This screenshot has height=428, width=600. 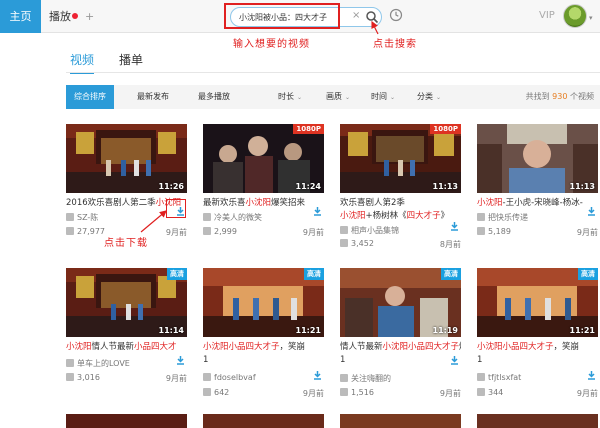 What do you see at coordinates (423, 216) in the screenshot?
I see `title-highlight: 四大才子` at bounding box center [423, 216].